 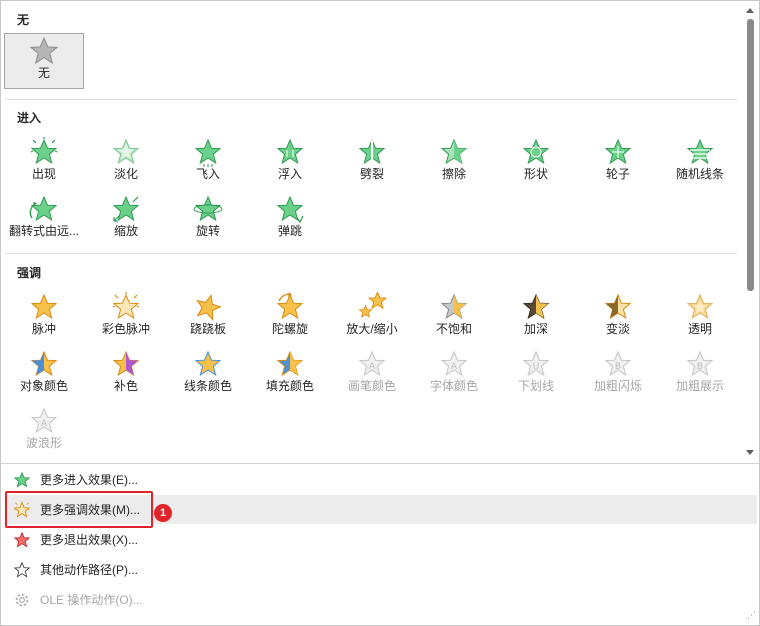 What do you see at coordinates (618, 151) in the screenshot?
I see `green-star-wheel-icon` at bounding box center [618, 151].